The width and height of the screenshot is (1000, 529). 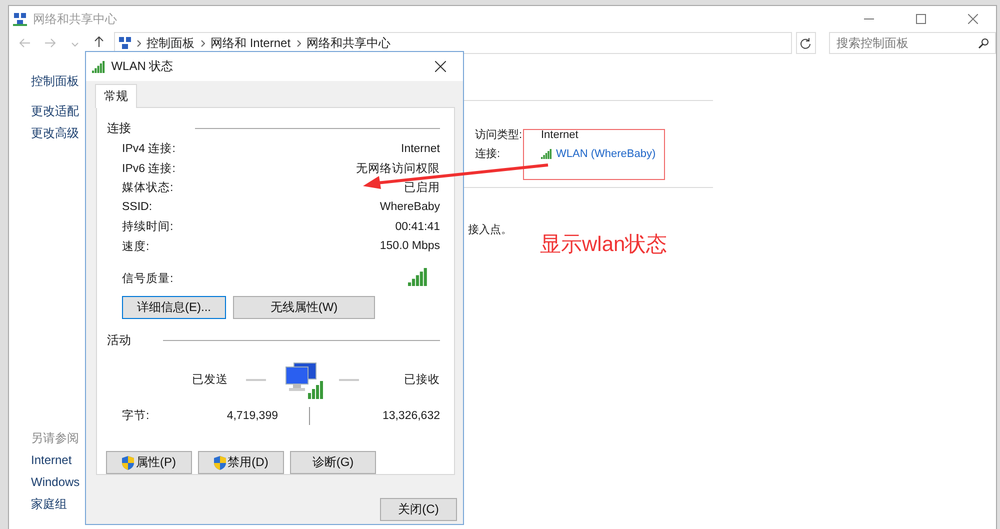 I want to click on field-value: 已启用, so click(x=422, y=188).